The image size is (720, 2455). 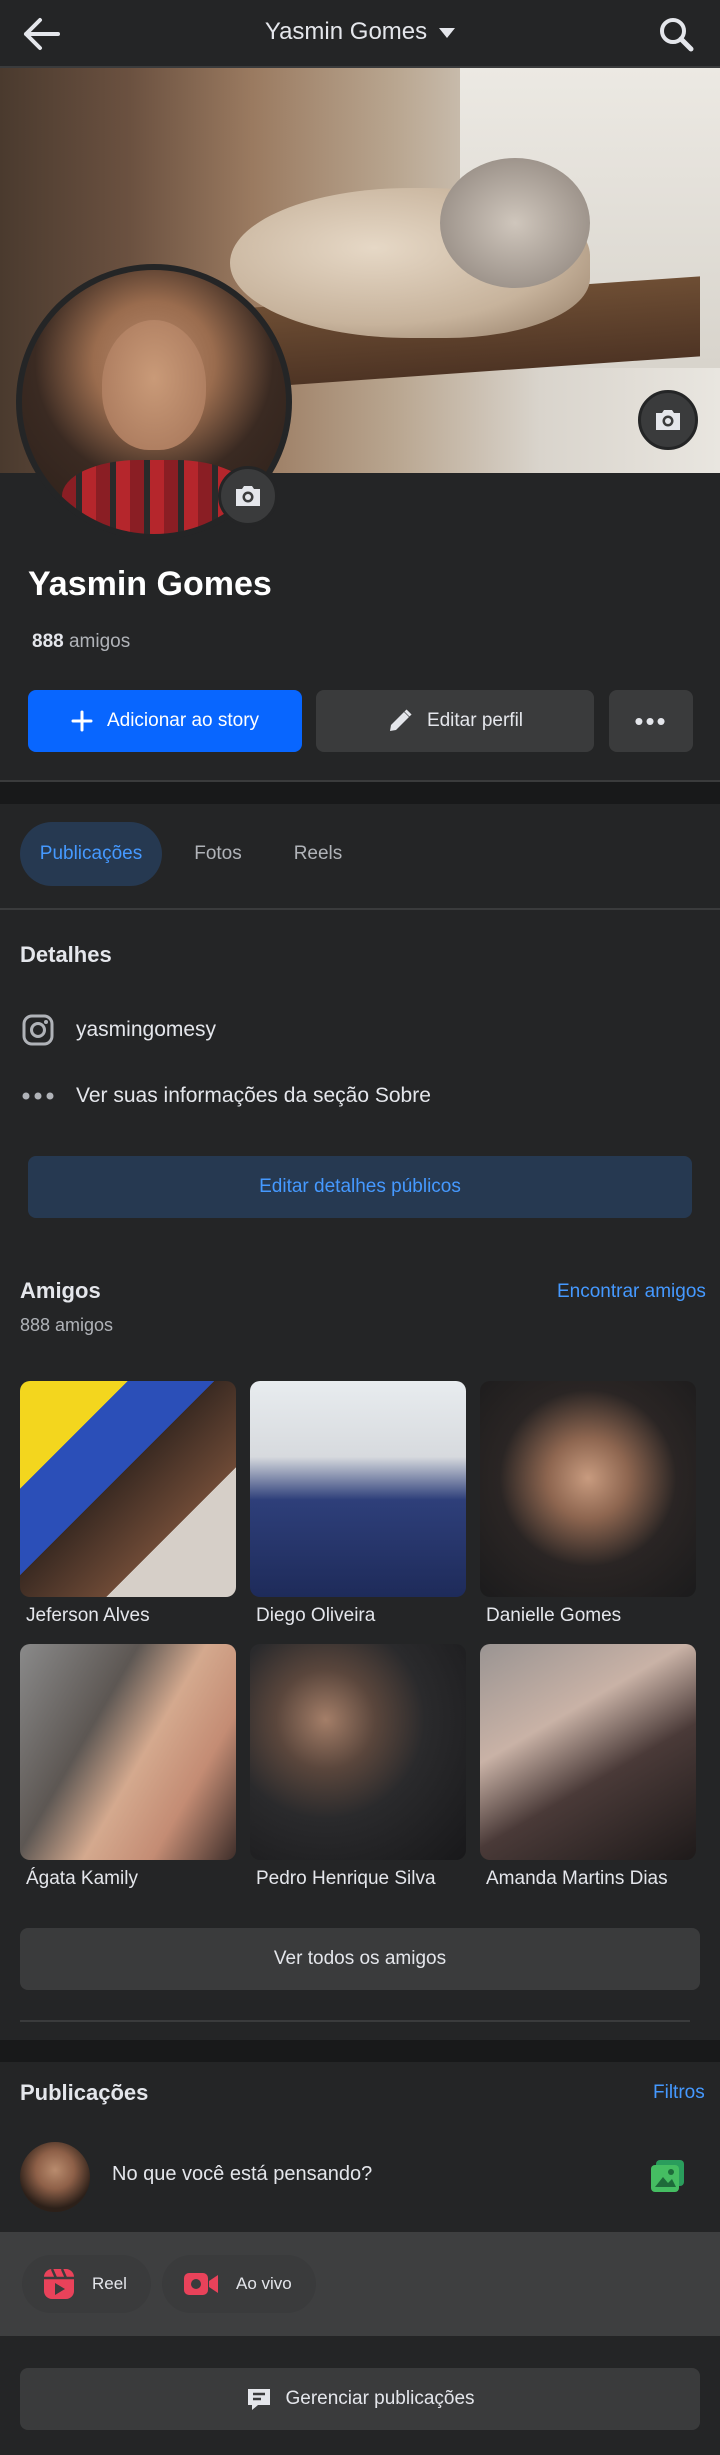 I want to click on tab-publicacoes: Publicações, so click(x=91, y=854).